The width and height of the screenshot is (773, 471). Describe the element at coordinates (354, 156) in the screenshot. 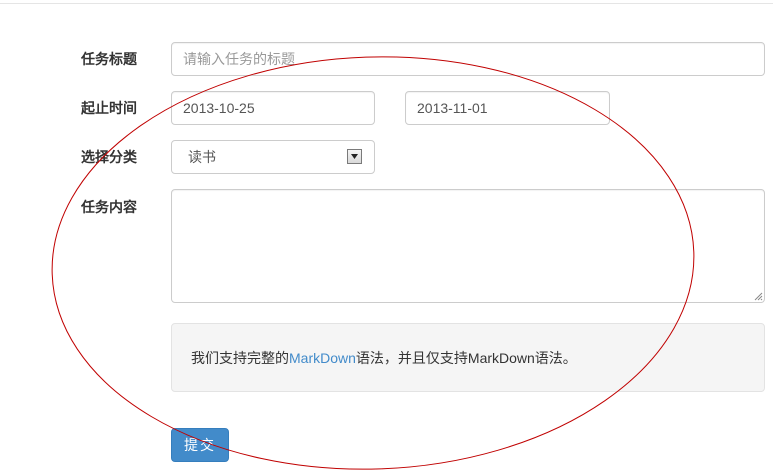

I see `dropdown-arrow-icon` at that location.